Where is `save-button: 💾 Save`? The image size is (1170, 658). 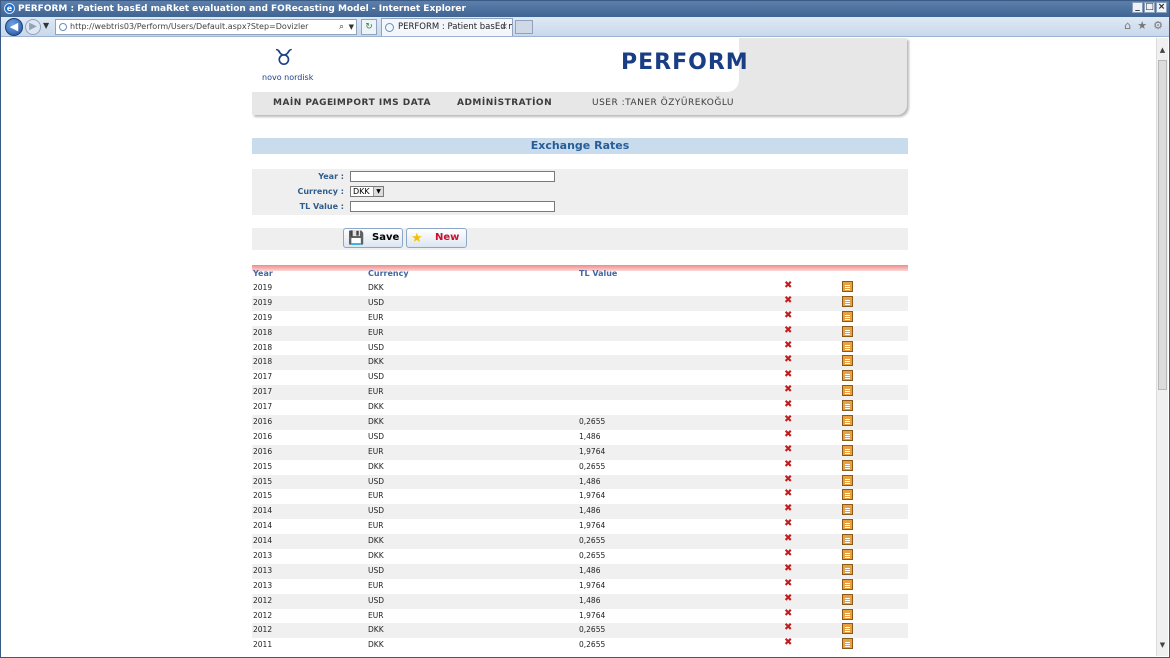
save-button: 💾 Save is located at coordinates (373, 238).